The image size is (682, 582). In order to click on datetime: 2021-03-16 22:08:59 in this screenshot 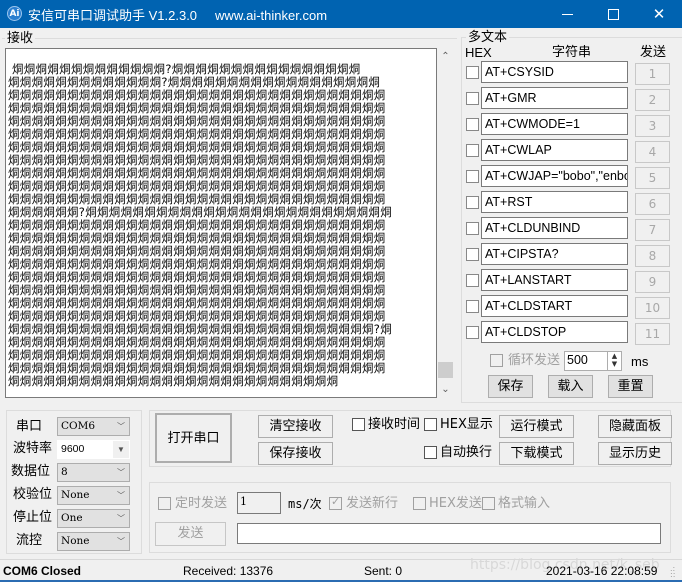, I will do `click(602, 571)`.